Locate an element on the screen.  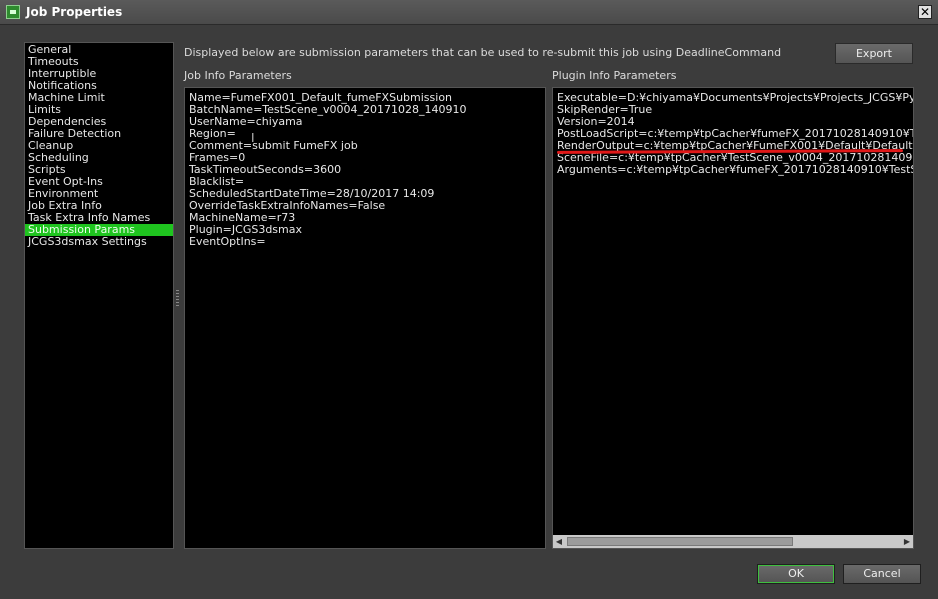
job-info-line: EventOptIns= is located at coordinates (227, 241).